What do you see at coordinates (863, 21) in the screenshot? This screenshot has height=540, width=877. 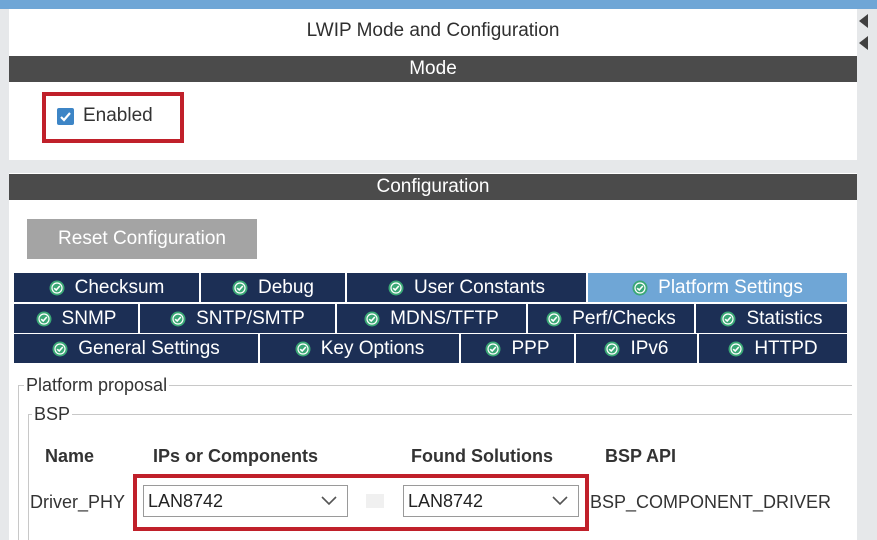 I see `scroll-up-arrow-icon` at bounding box center [863, 21].